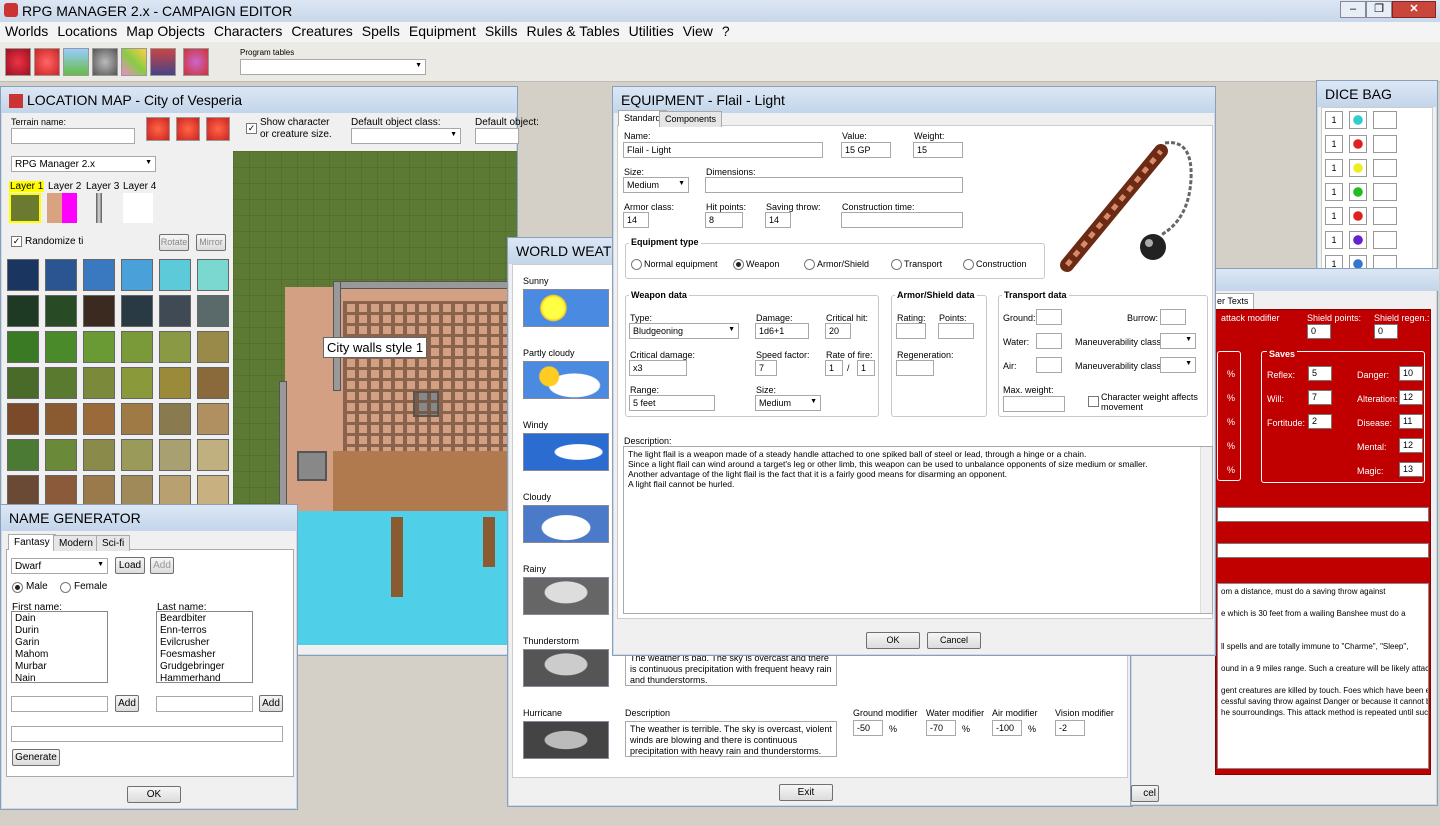 The height and width of the screenshot is (826, 1440). What do you see at coordinates (956, 331) in the screenshot?
I see `points-input` at bounding box center [956, 331].